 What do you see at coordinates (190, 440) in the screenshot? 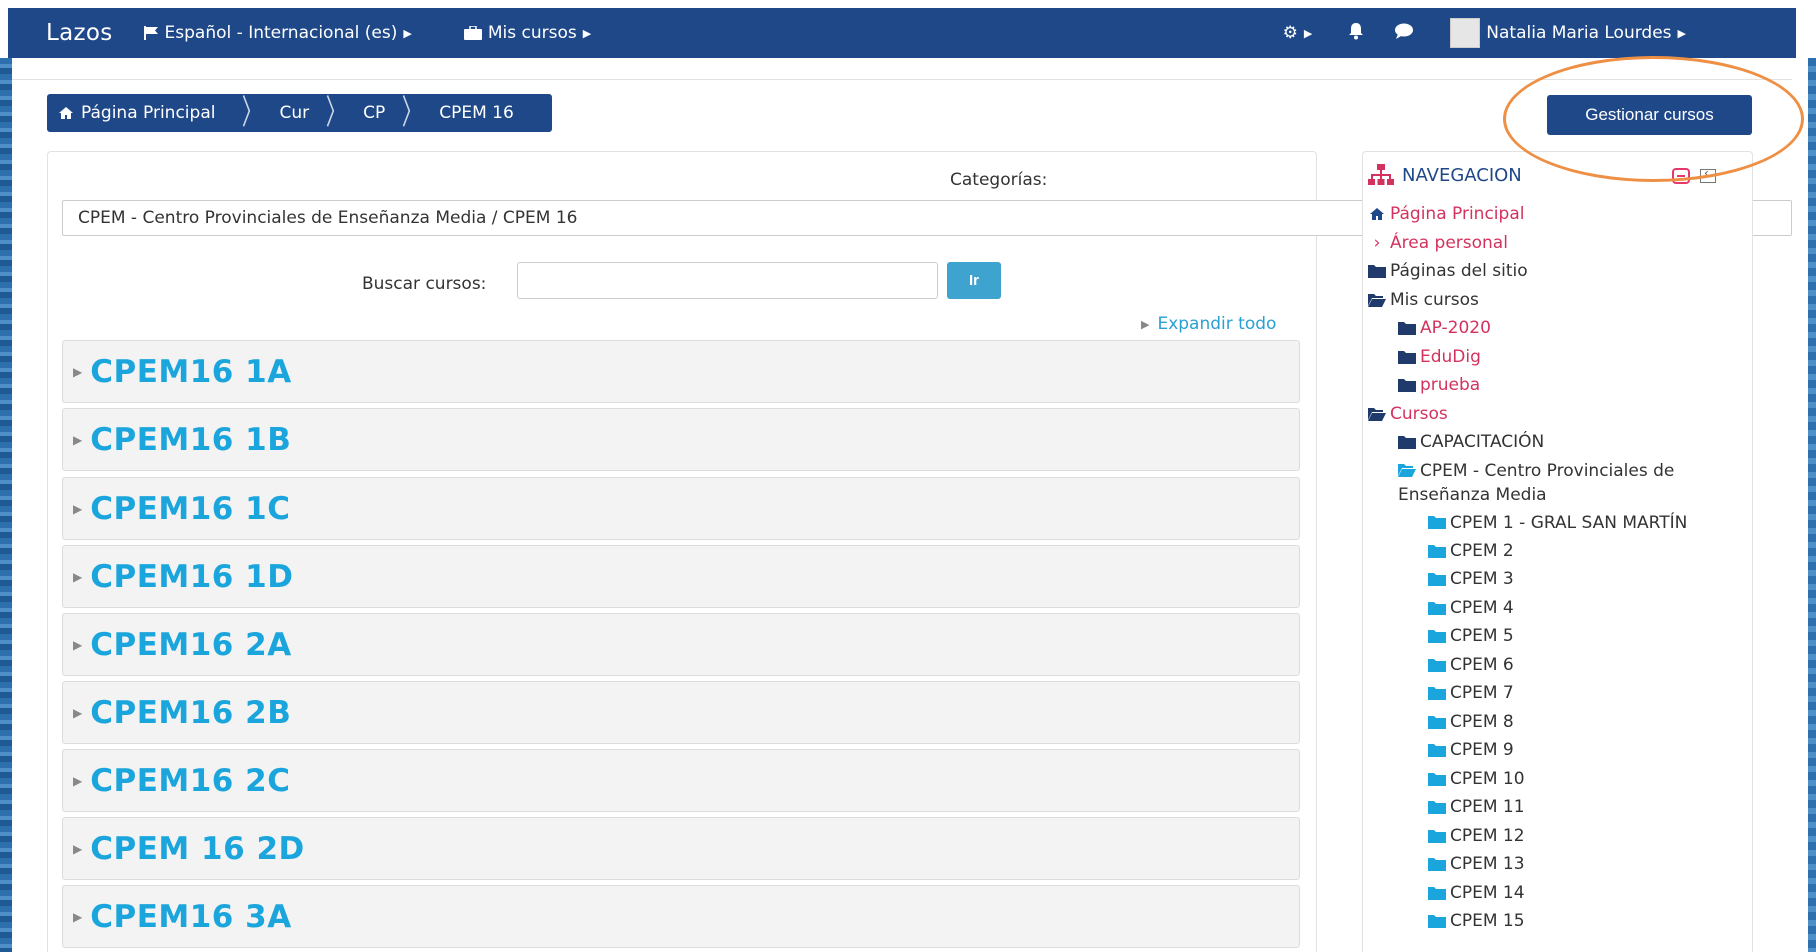
I see `category-name: CPEM16 1B` at bounding box center [190, 440].